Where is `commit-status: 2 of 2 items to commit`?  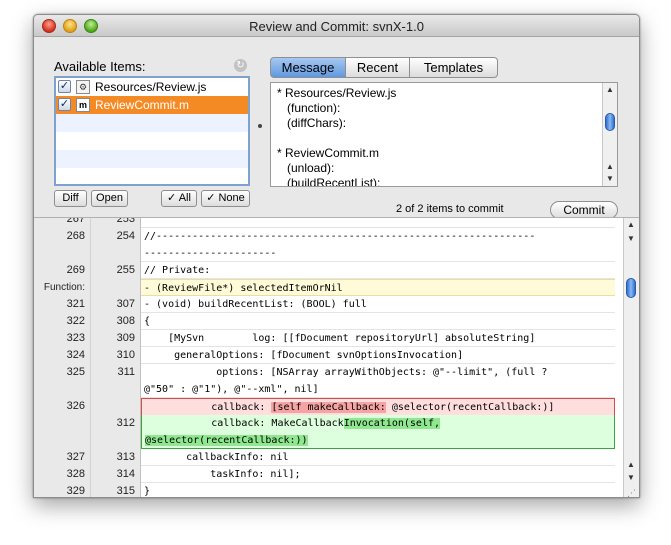 commit-status: 2 of 2 items to commit is located at coordinates (450, 209).